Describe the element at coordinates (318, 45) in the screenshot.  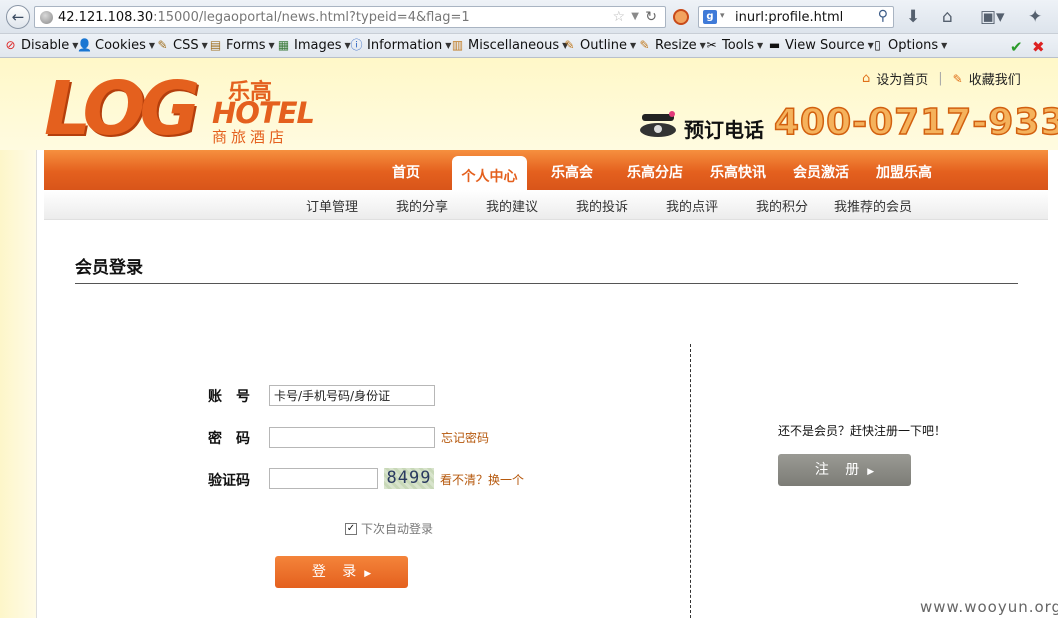
I see `devbar-label: Images` at that location.